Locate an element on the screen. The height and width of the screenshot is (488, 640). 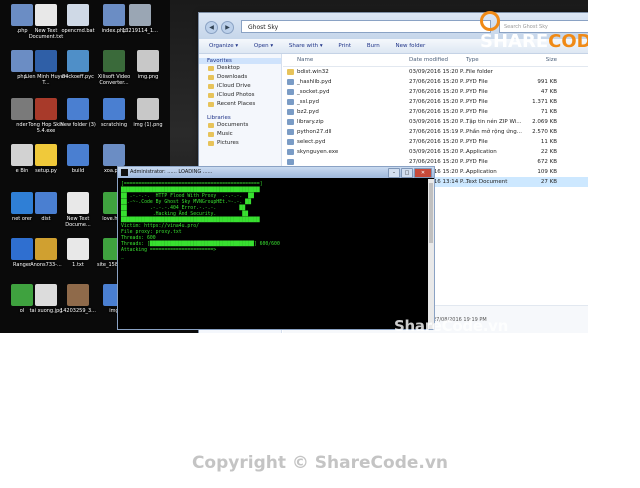
file-name: _socket.pyd is located at coordinates (313, 92).